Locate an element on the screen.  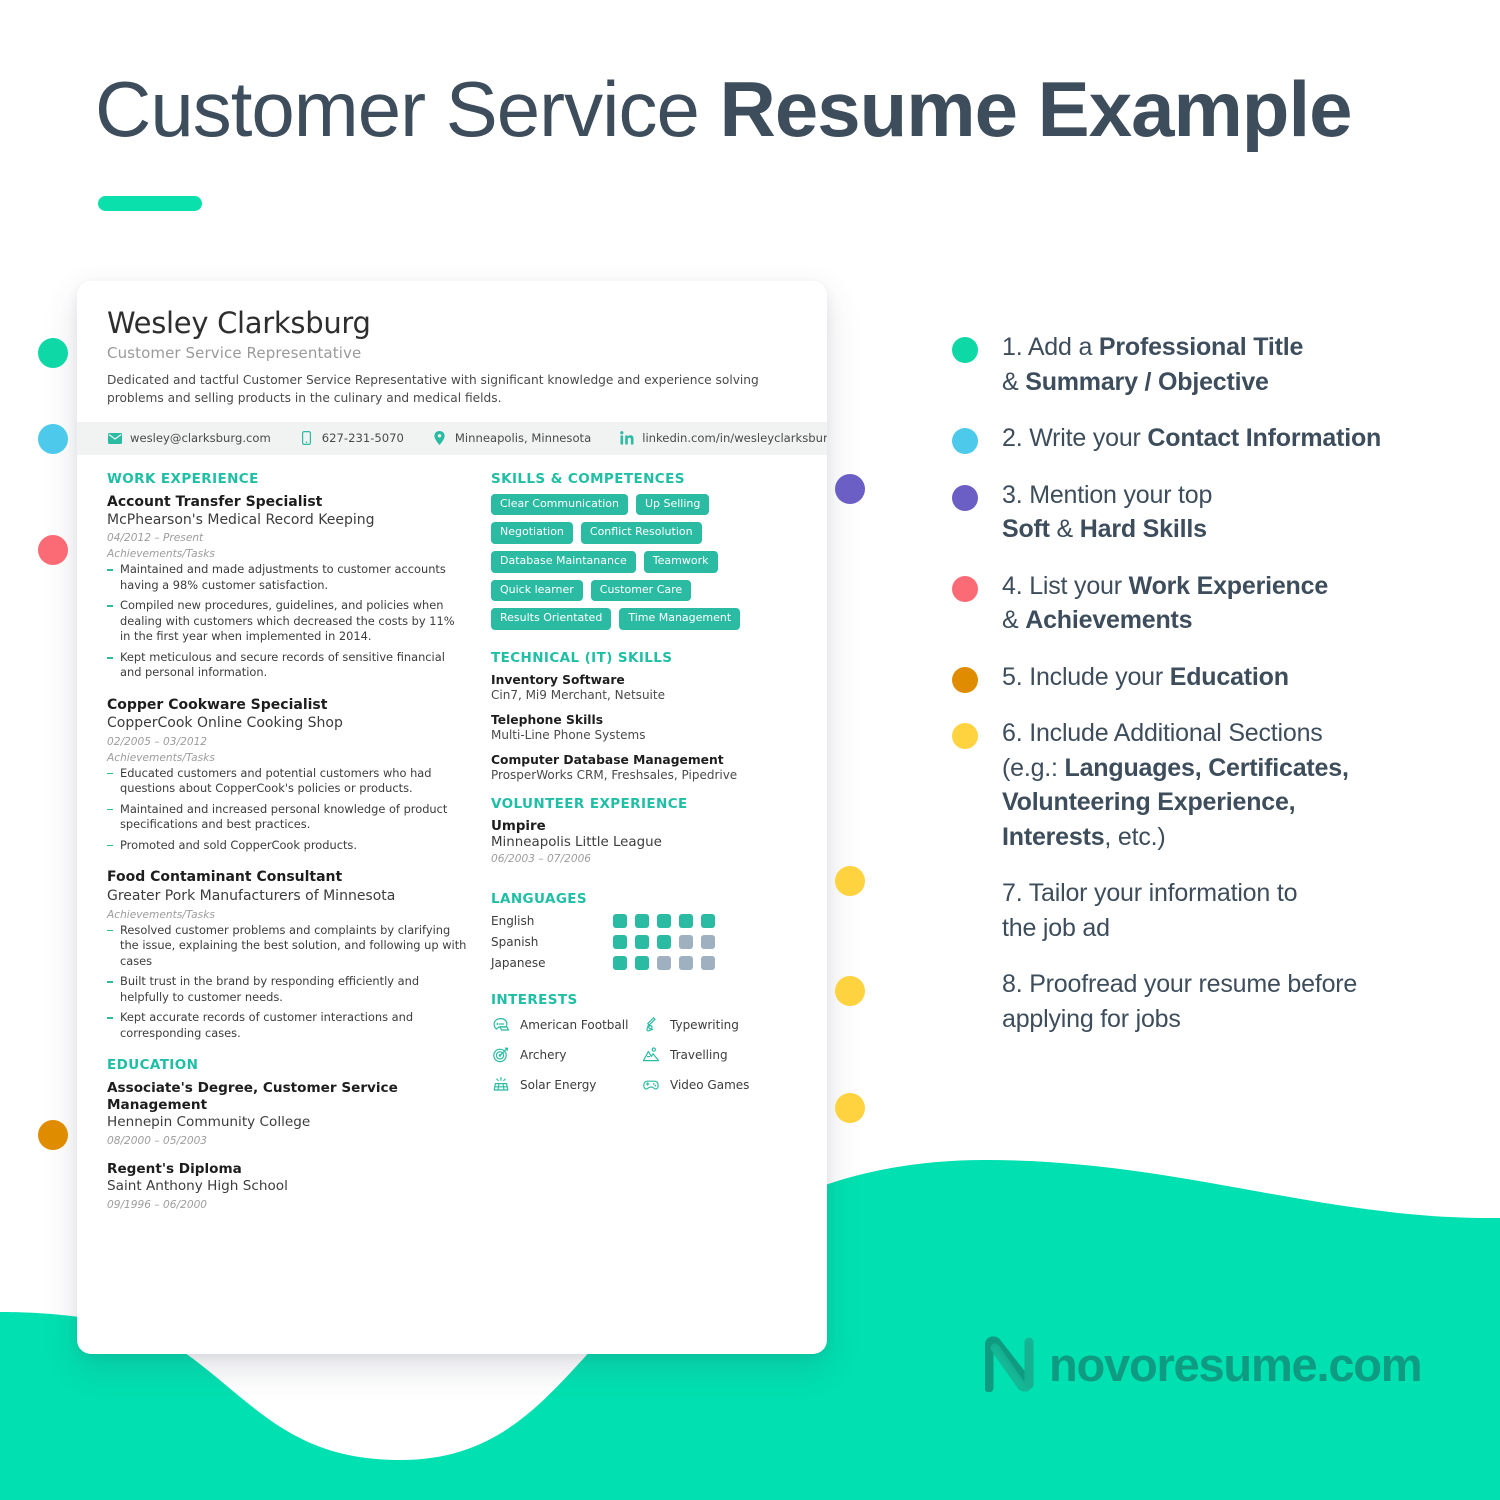
location-pin-icon is located at coordinates (439, 438).